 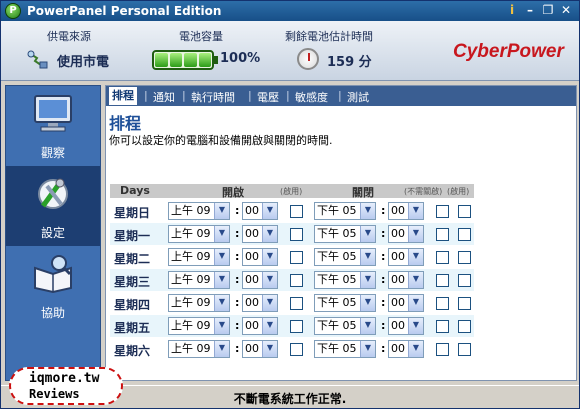 I want to click on restore-button: ❐, so click(x=548, y=10).